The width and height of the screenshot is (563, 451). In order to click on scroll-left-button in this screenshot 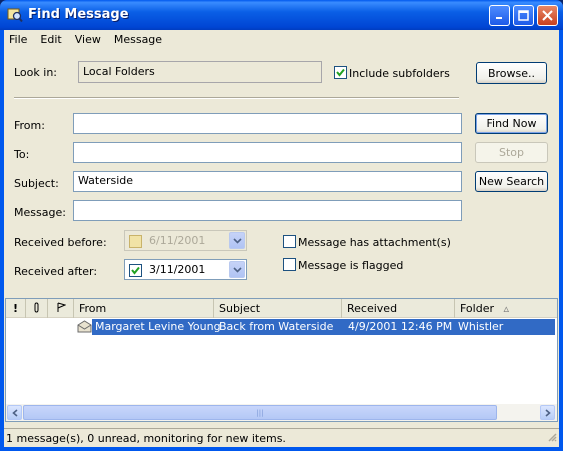, I will do `click(14, 412)`.